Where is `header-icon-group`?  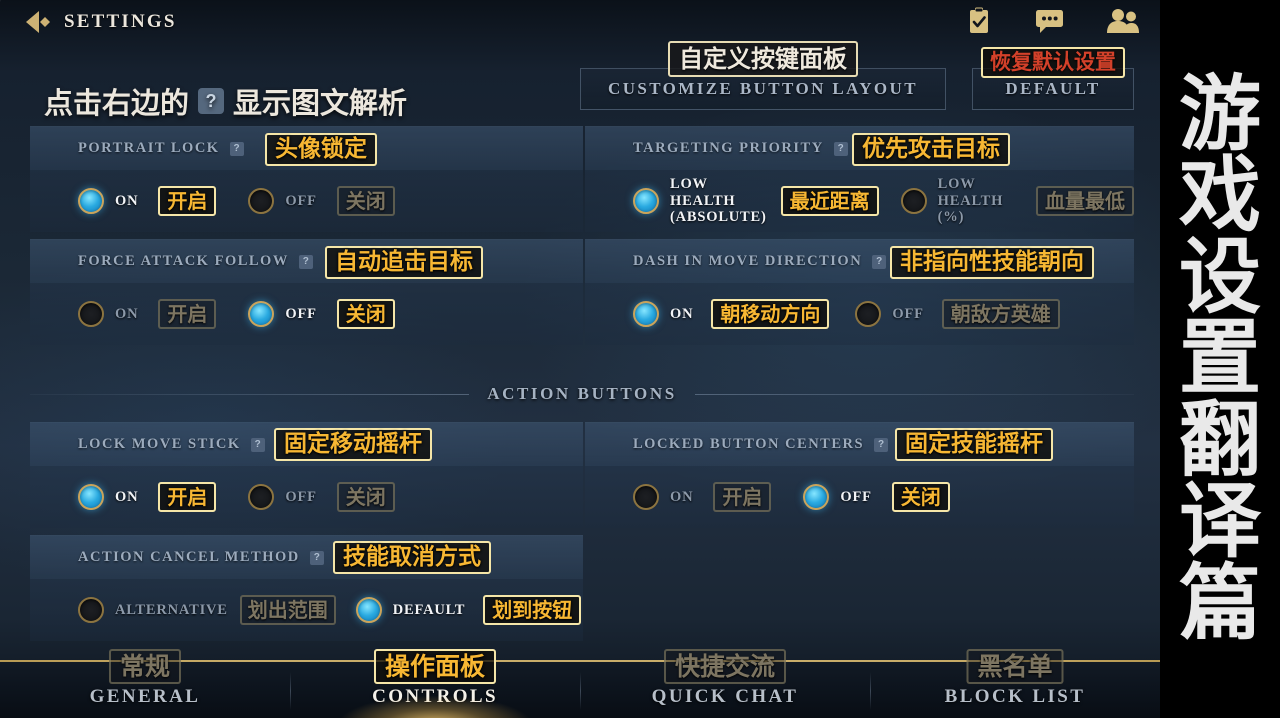
header-icon-group is located at coordinates (1052, 21).